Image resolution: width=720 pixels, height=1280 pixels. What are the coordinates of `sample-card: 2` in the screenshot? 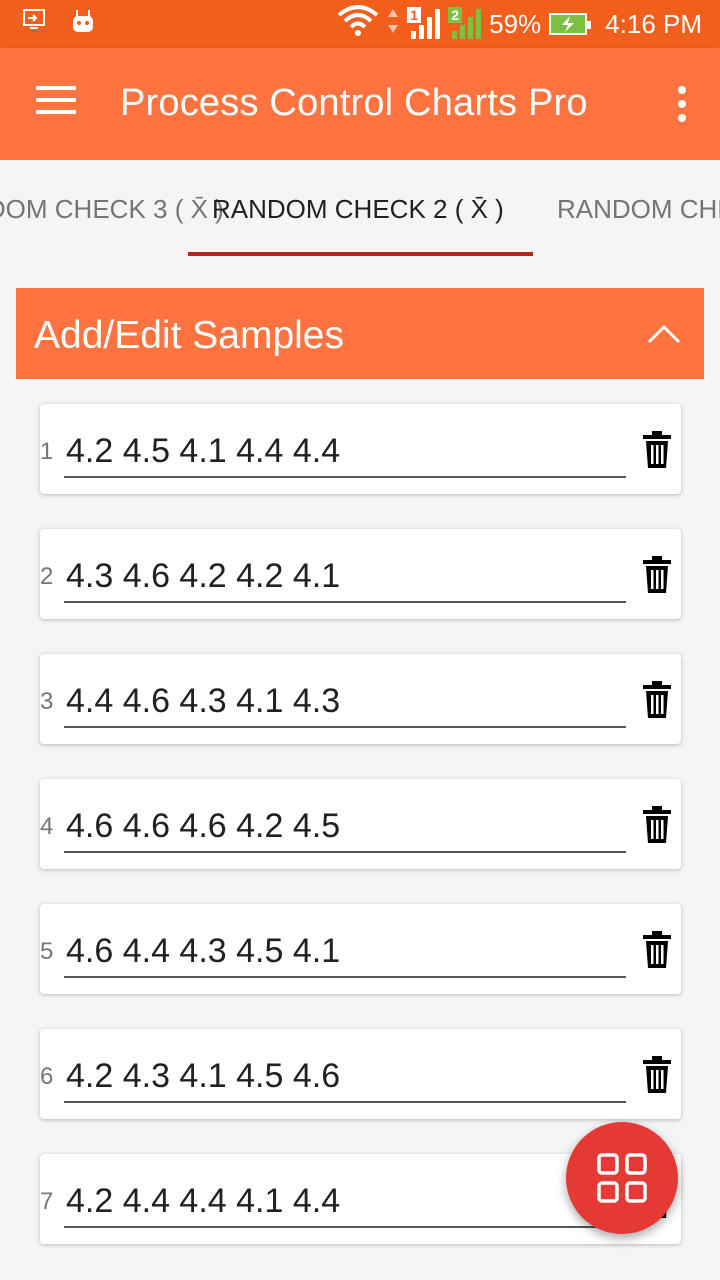 It's located at (360, 574).